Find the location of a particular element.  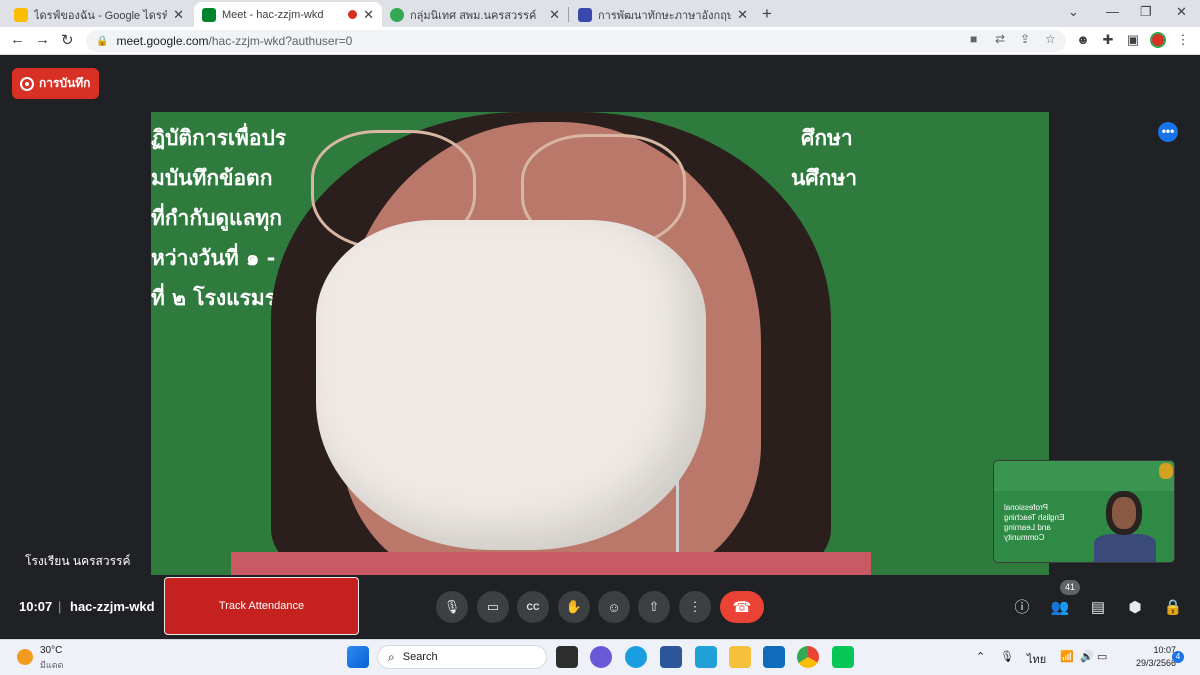

chrome-icon is located at coordinates (808, 657).